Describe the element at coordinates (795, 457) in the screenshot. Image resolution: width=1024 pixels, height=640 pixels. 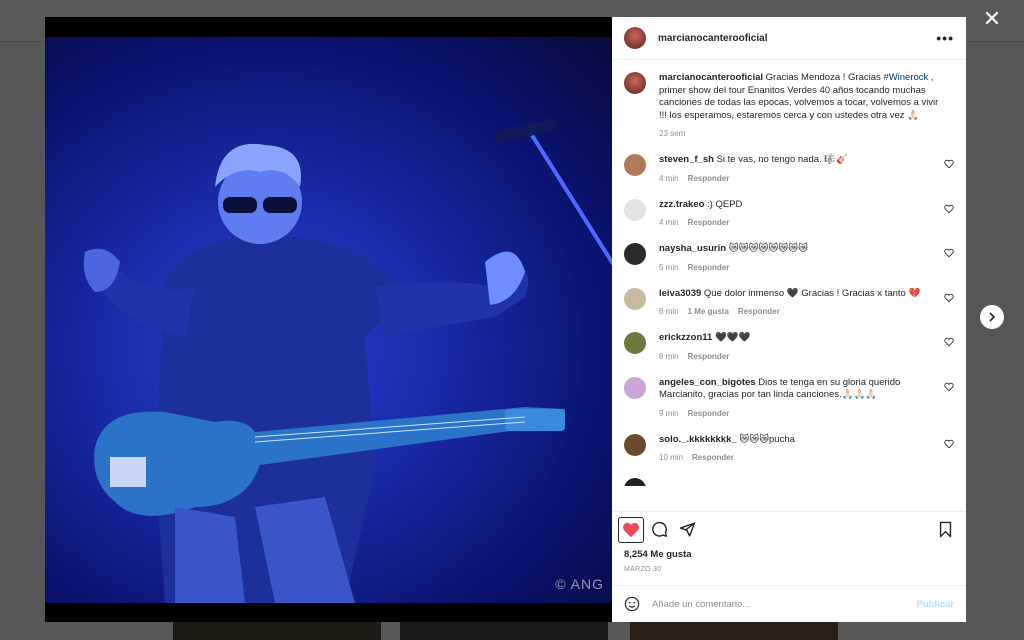
I see `comment-meta: 10 min Responder` at that location.